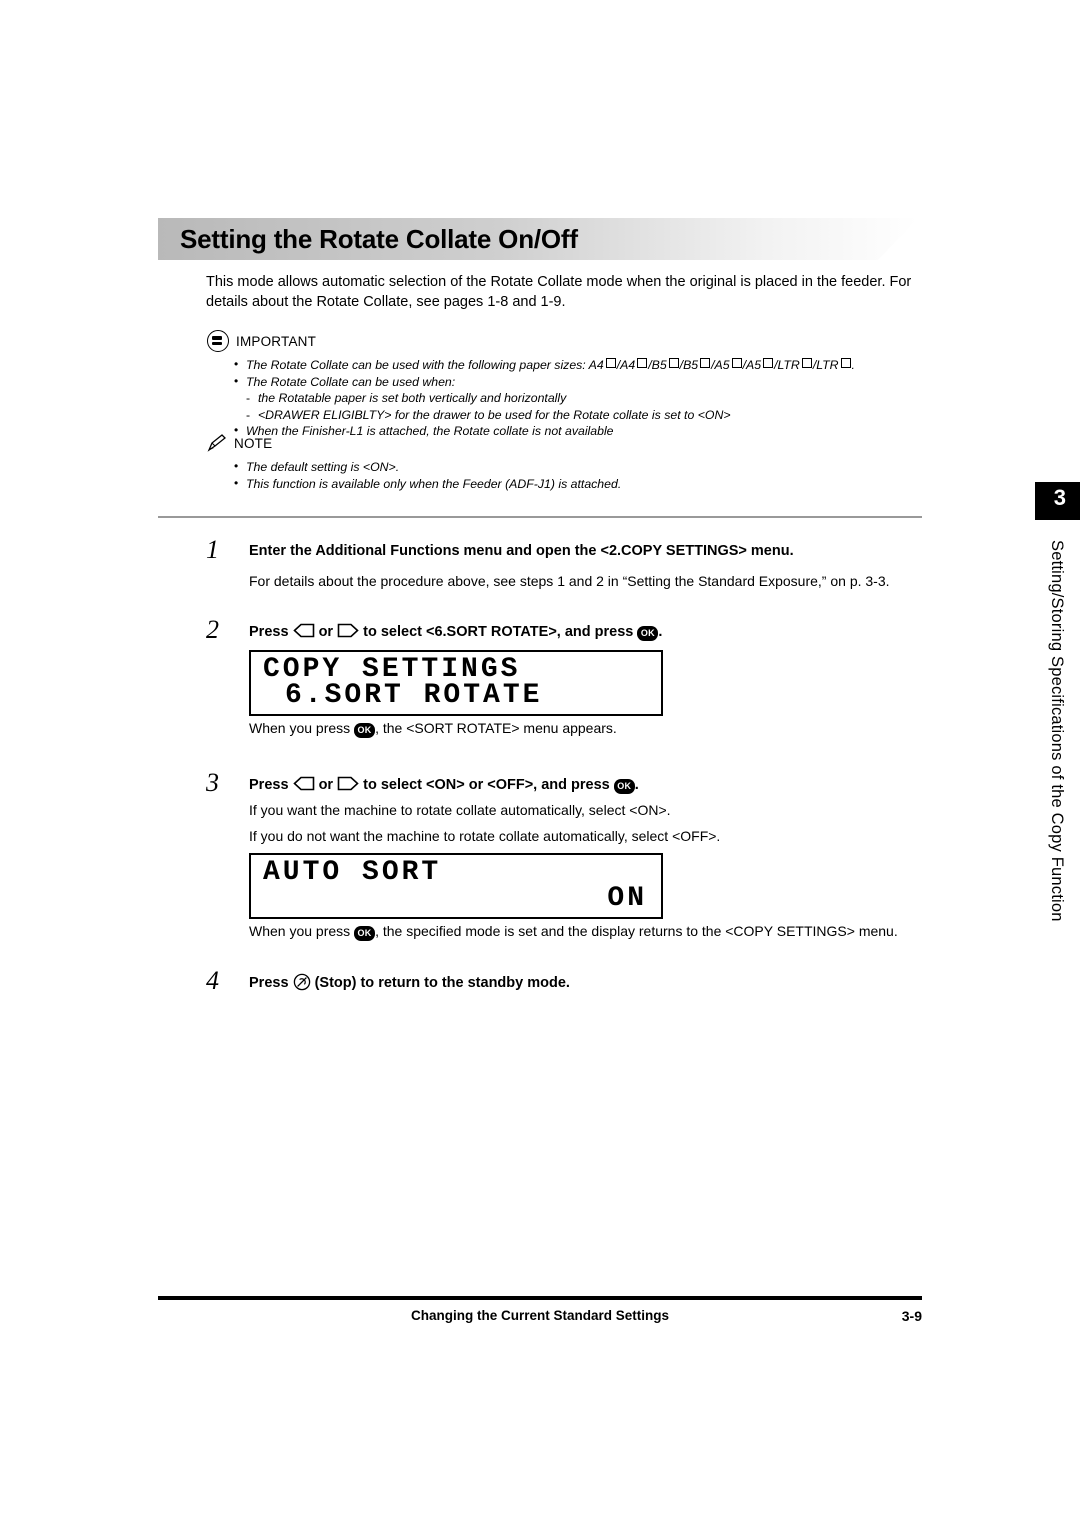 Image resolution: width=1080 pixels, height=1528 pixels. I want to click on step-number-1: 1, so click(212, 549).